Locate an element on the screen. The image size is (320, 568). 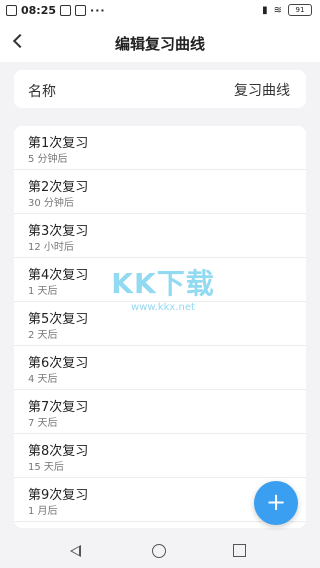
review-item: 第3次复习 12 小时后 is located at coordinates (160, 236).